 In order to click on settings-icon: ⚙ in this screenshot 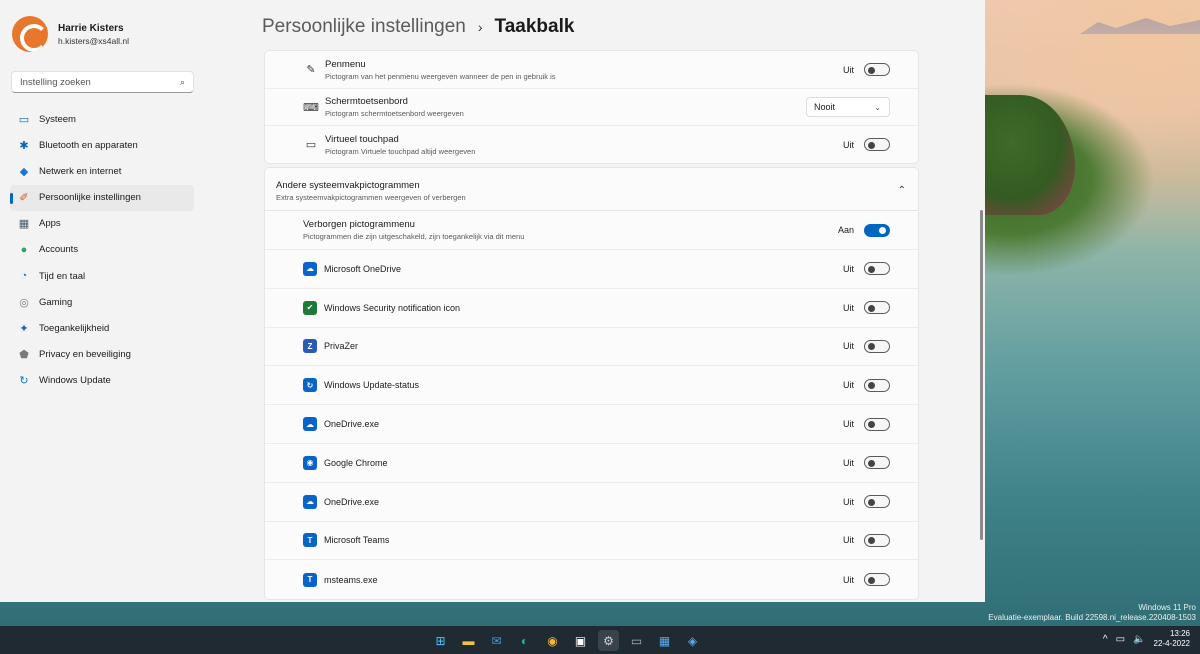, I will do `click(608, 640)`.